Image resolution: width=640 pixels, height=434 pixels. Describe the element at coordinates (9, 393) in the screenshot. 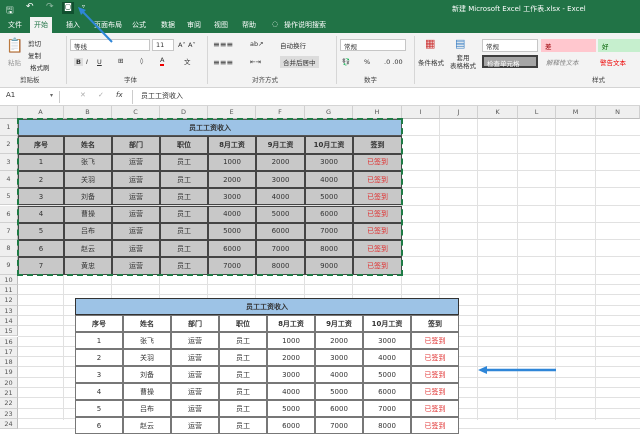

I see `row-header-21: 21` at that location.